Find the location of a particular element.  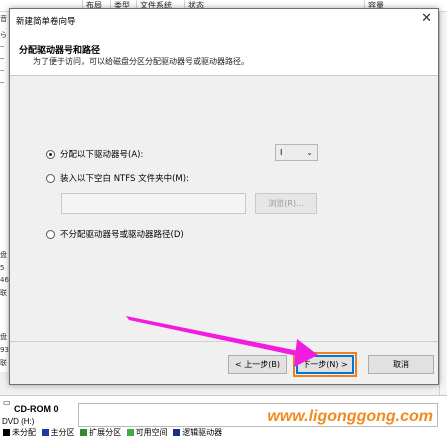

legend-label: 可用空间 is located at coordinates (151, 432).